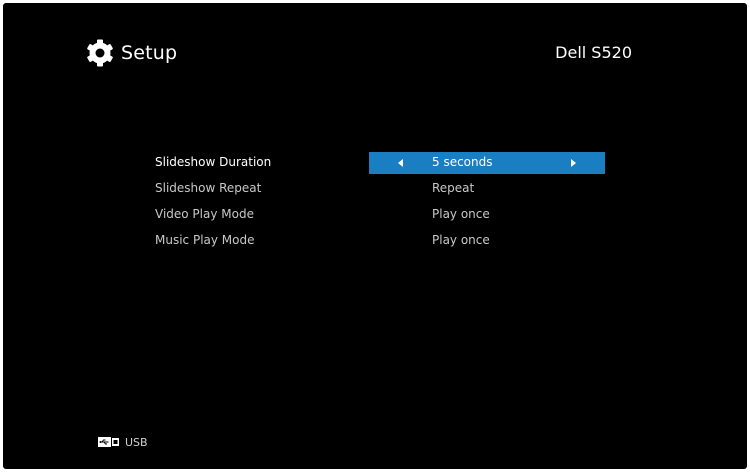 This screenshot has width=750, height=472. Describe the element at coordinates (100, 53) in the screenshot. I see `gear-icon` at that location.